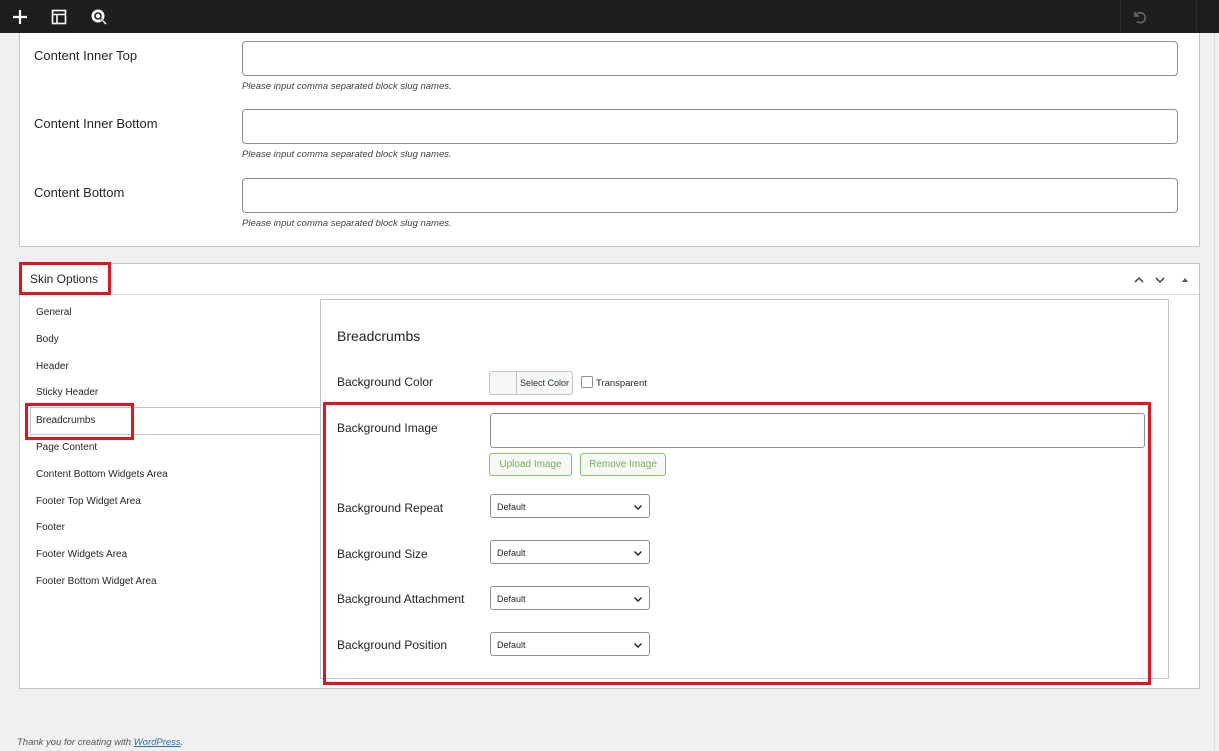 This screenshot has width=1219, height=751. I want to click on nav-item-page-content: Page Content, so click(66, 447).